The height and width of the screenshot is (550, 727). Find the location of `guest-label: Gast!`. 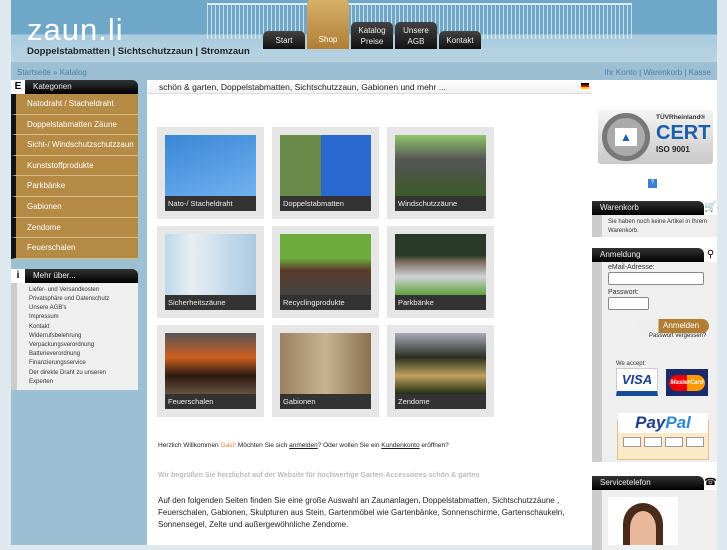

guest-label: Gast! is located at coordinates (228, 445).